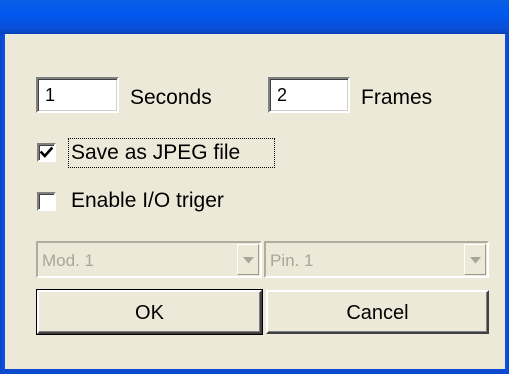 The image size is (509, 374). What do you see at coordinates (149, 259) in the screenshot?
I see `module-select: Mod. 1` at bounding box center [149, 259].